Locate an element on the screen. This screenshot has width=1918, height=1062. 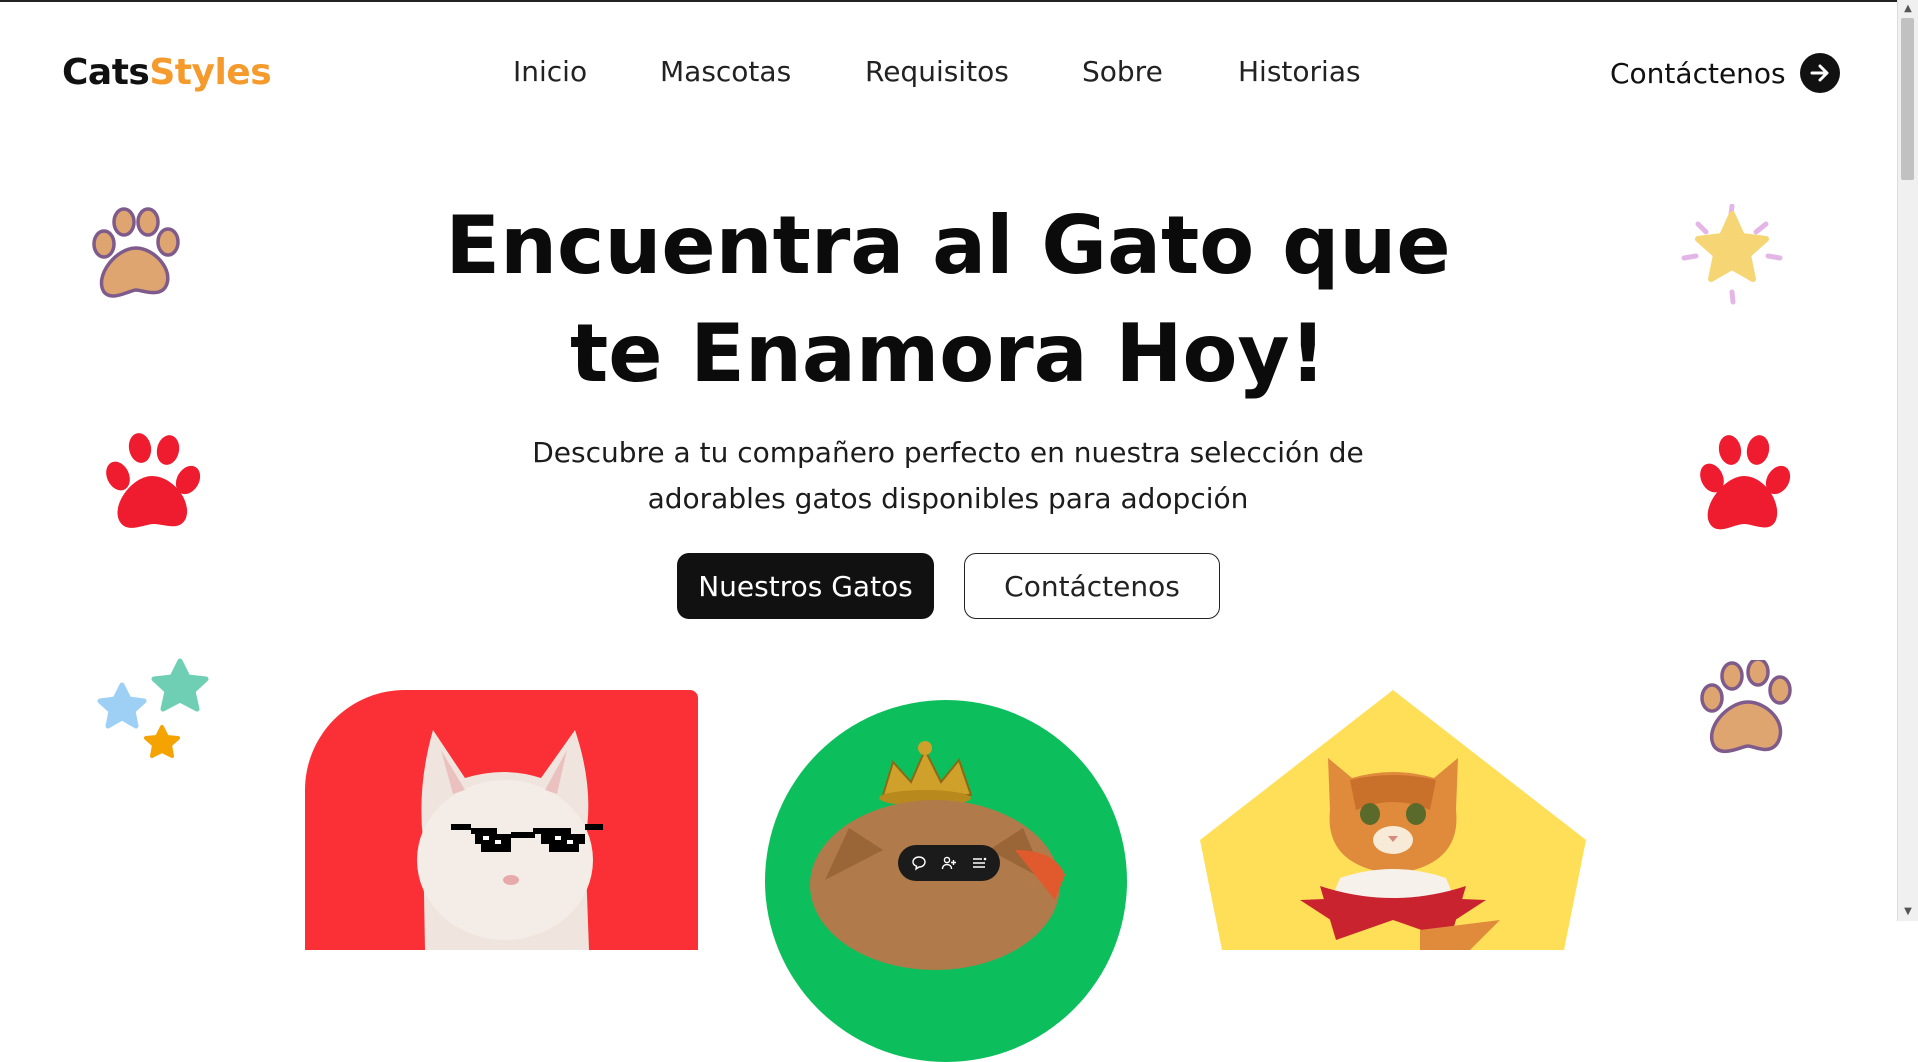
scrollbar-thumb is located at coordinates (1907, 99).